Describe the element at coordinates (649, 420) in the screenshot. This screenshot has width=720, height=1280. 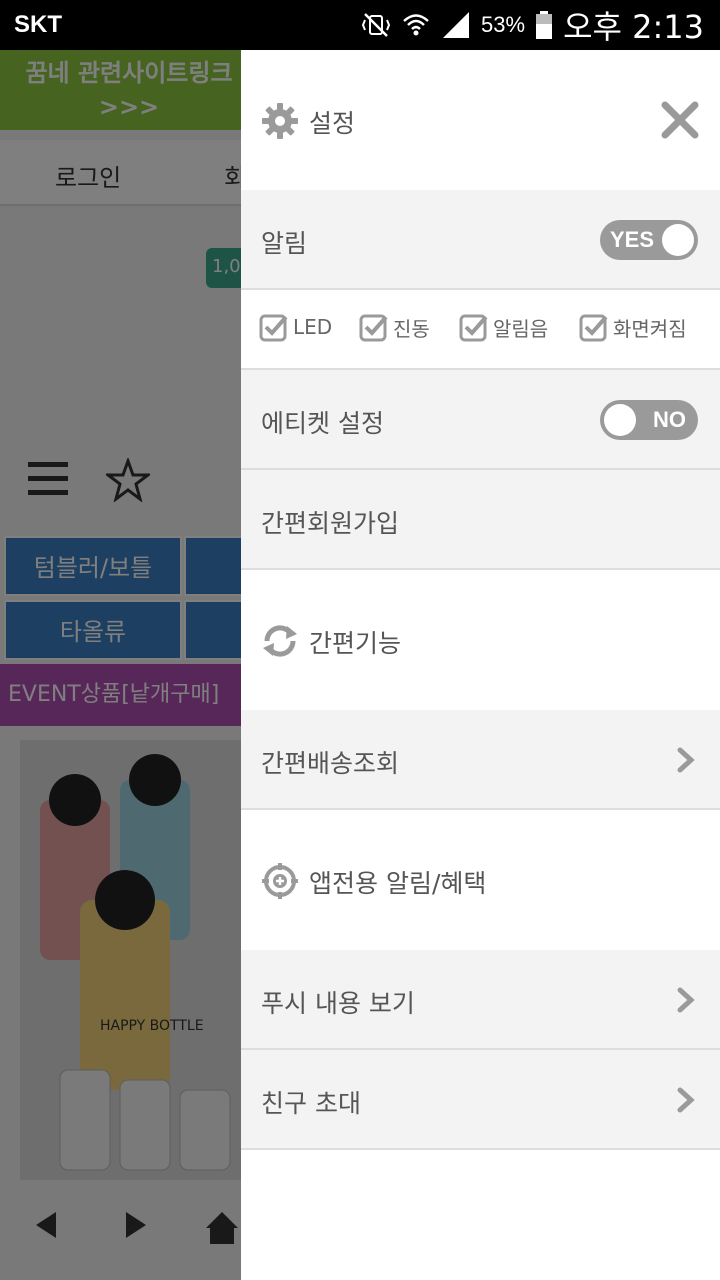
I see `etiquette-toggle: NO` at that location.